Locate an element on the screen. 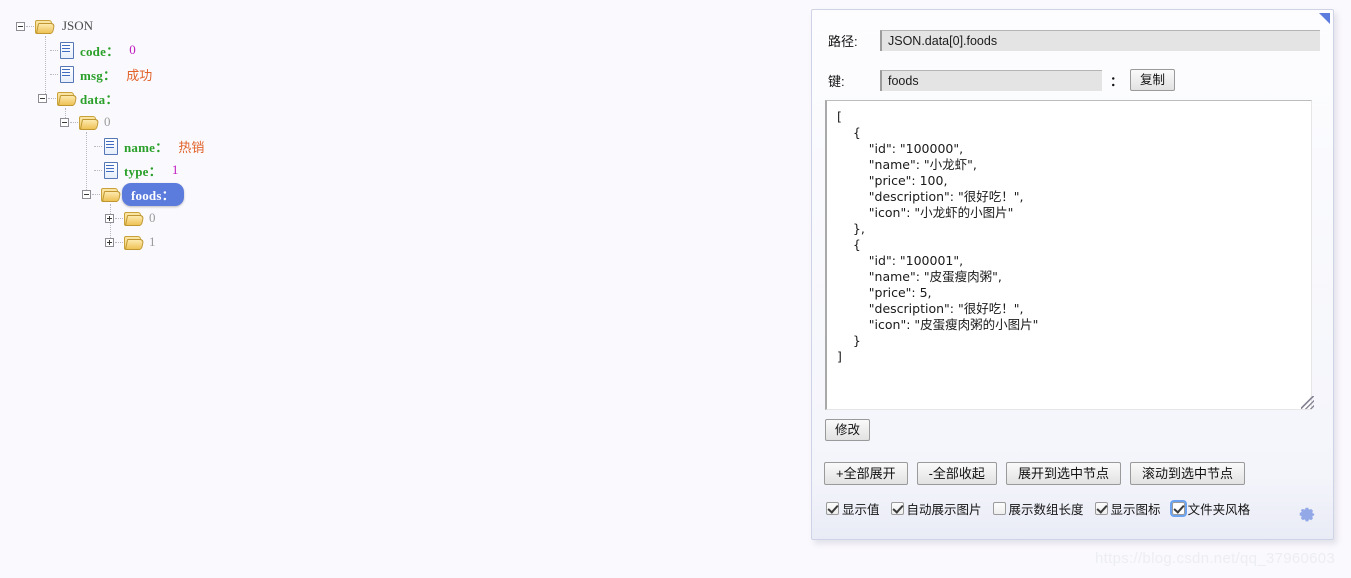 This screenshot has height=578, width=1351. tree-node-key-selected: foods： is located at coordinates (153, 194).